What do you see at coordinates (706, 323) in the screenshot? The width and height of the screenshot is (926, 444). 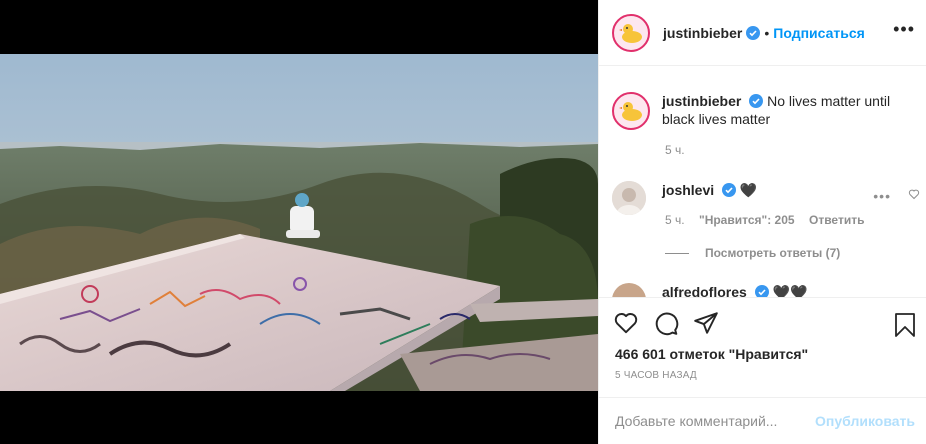 I see `share-icon` at bounding box center [706, 323].